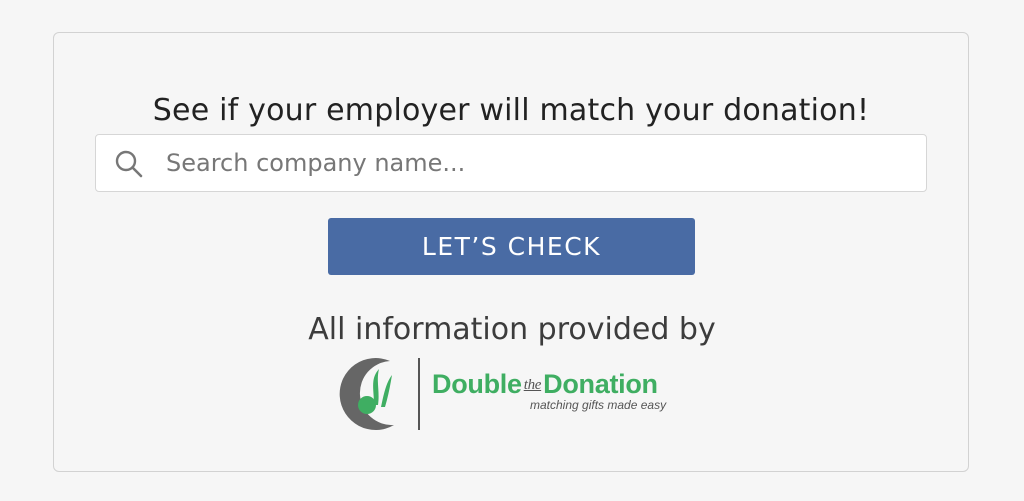 This screenshot has height=501, width=1024. I want to click on lets-check-button: LET’S CHECK, so click(511, 246).